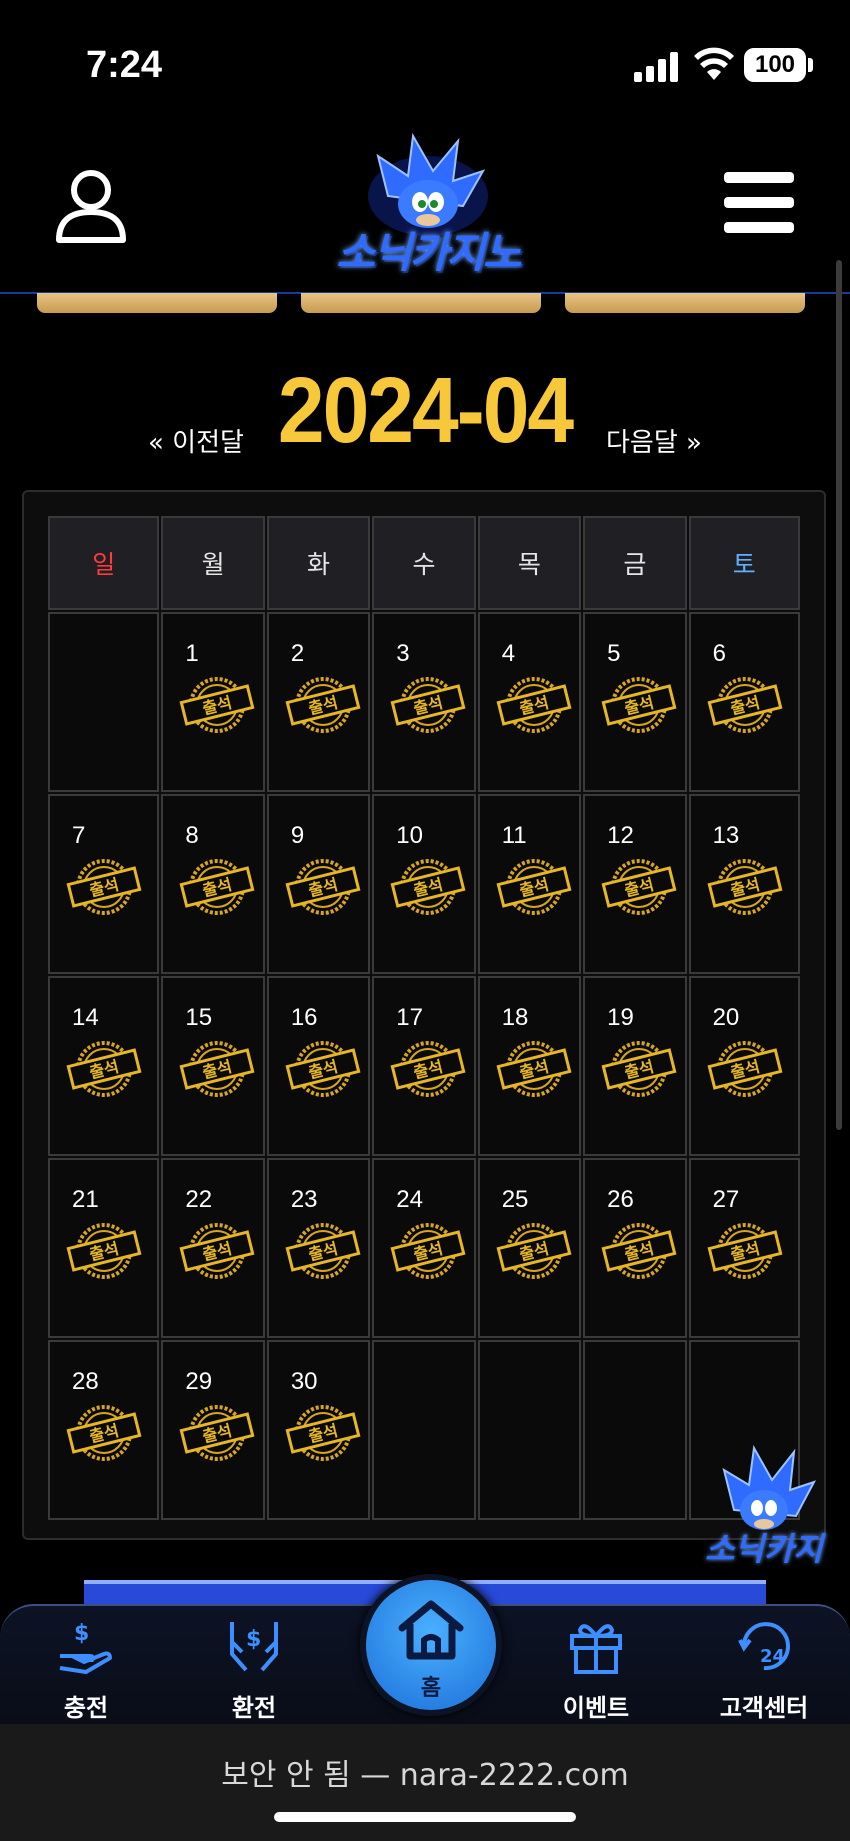  I want to click on calendar-day-10: 10 출석, so click(424, 884).